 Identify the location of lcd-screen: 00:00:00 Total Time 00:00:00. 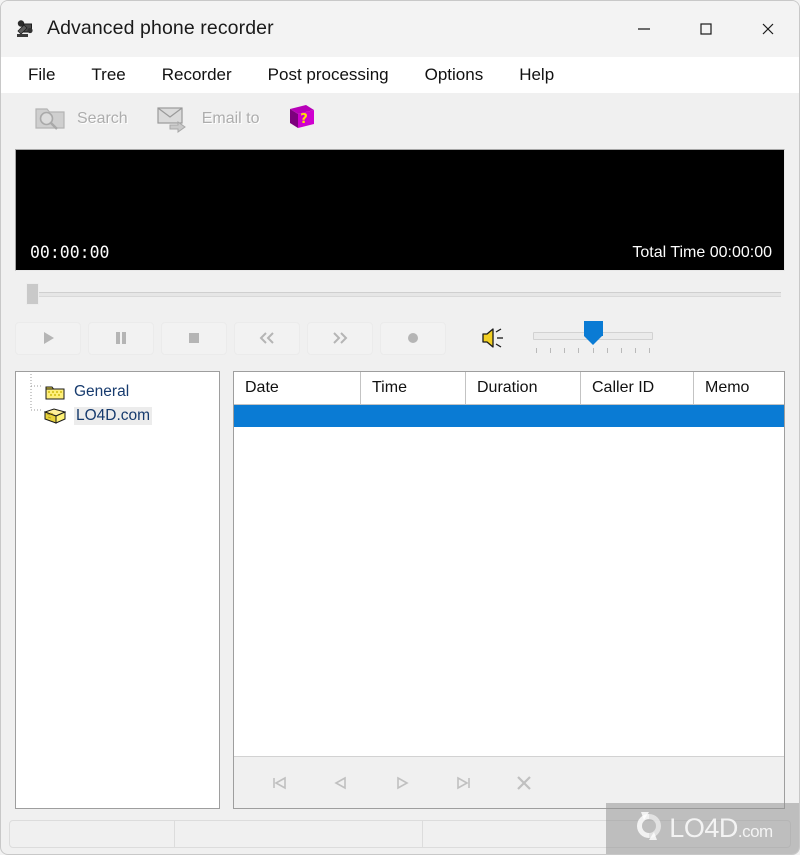
(400, 210).